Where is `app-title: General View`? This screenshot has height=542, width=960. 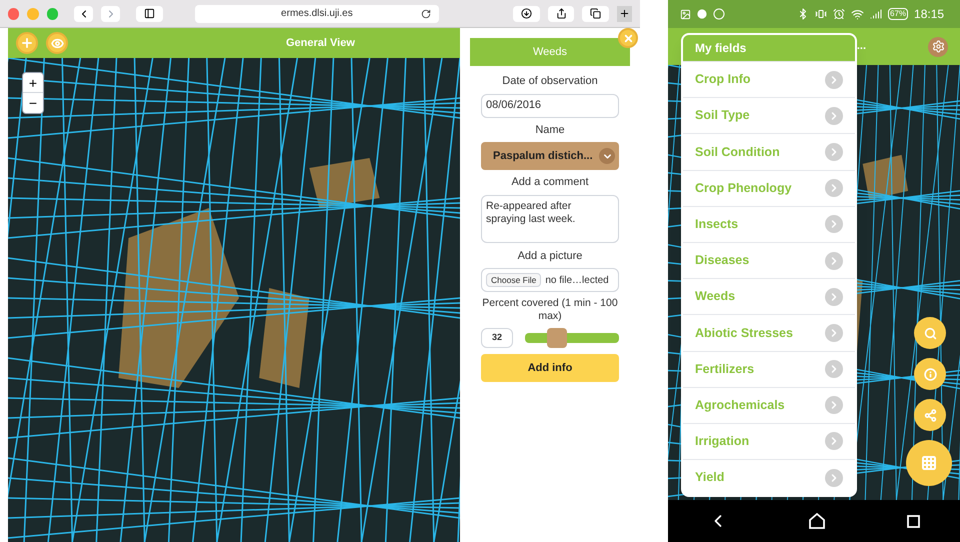 app-title: General View is located at coordinates (320, 43).